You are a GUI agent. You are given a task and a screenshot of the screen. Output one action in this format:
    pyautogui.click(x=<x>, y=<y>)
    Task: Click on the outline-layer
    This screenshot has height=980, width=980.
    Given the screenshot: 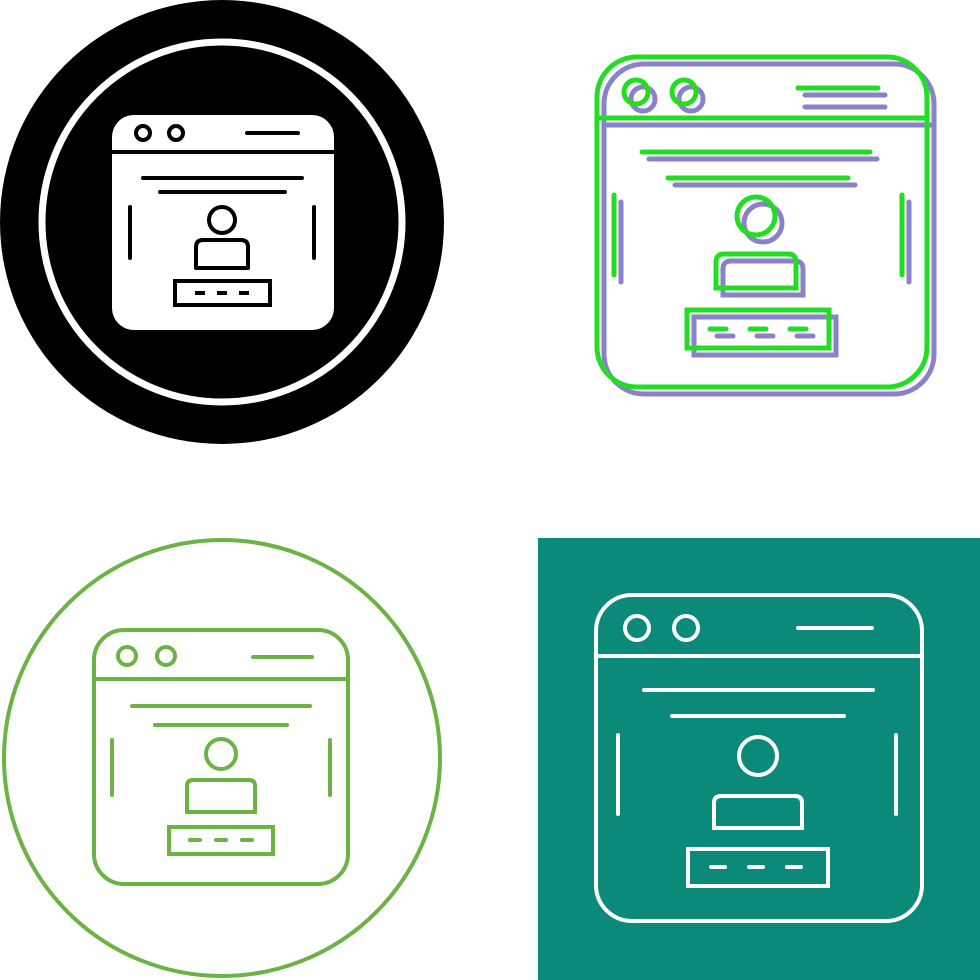 What is the action you would take?
    pyautogui.click(x=221, y=757)
    